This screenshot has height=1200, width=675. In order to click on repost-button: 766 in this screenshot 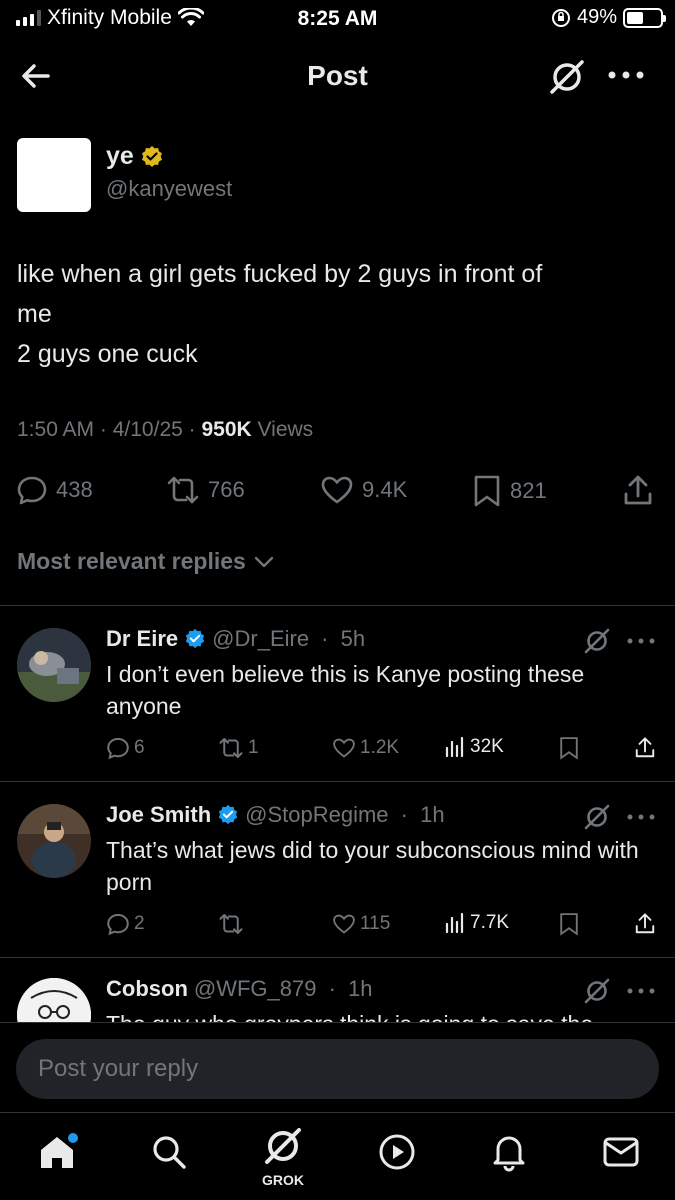, I will do `click(205, 490)`.